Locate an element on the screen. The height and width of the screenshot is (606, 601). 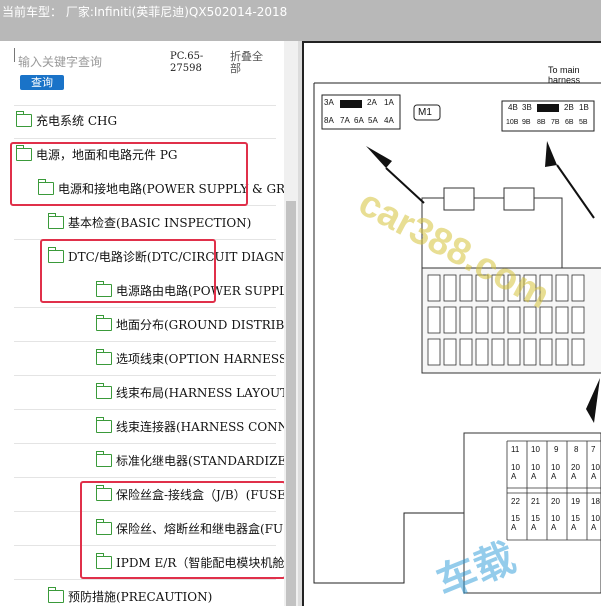
doc-code: PC.65-27598 is located at coordinates (187, 62).